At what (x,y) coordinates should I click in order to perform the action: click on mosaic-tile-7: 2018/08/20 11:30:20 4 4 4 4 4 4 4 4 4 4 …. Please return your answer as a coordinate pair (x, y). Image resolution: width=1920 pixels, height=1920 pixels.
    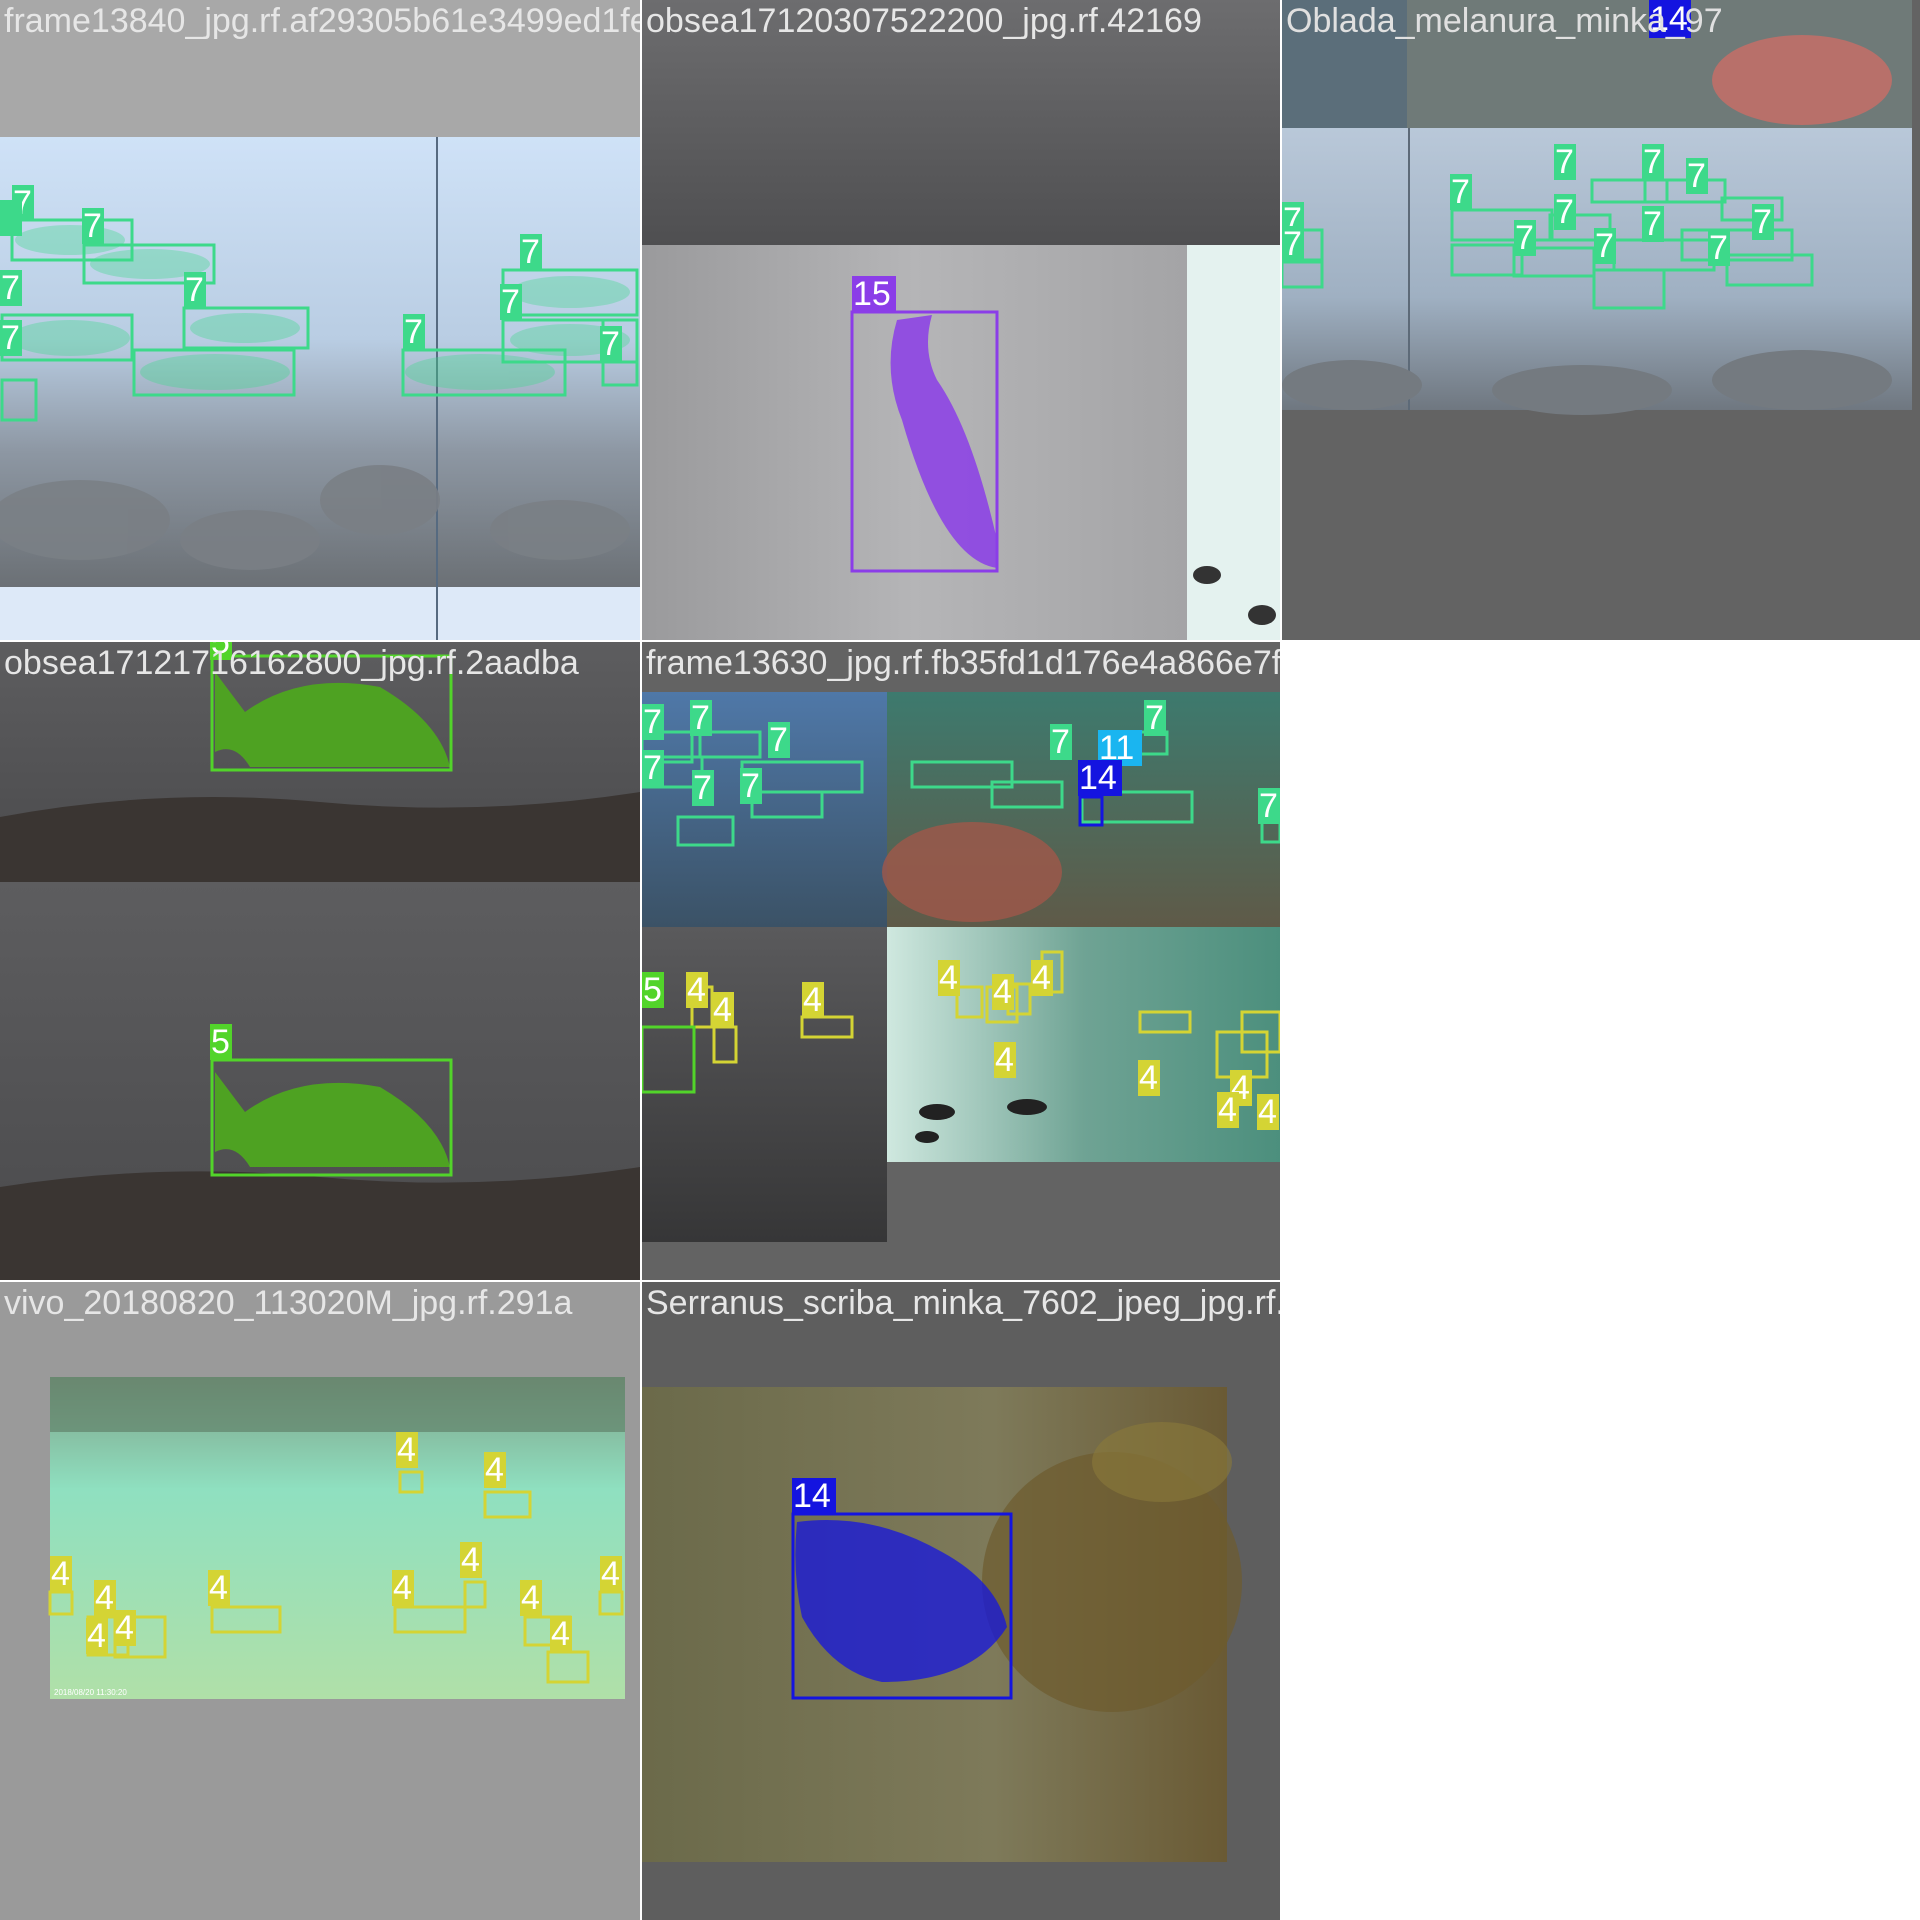
    Looking at the image, I should click on (320, 1601).